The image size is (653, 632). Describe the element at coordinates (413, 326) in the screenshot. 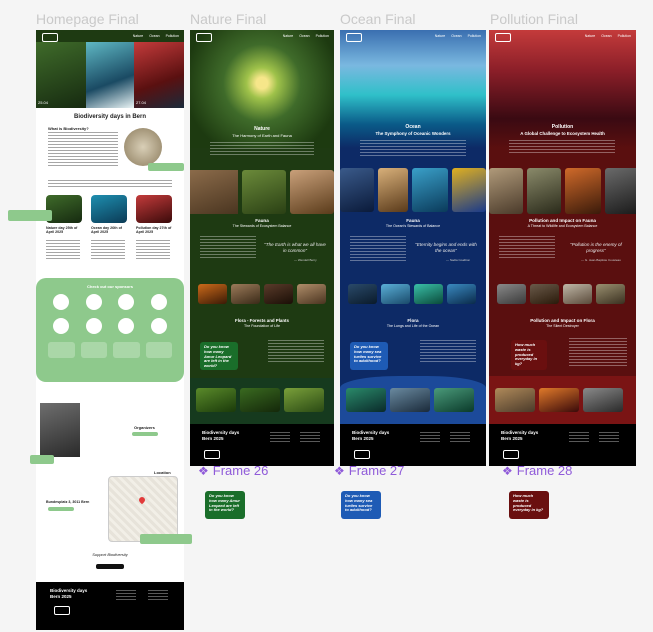

I see `ocean-flora-subtitle: The Lungs and Life of the Ocean` at that location.